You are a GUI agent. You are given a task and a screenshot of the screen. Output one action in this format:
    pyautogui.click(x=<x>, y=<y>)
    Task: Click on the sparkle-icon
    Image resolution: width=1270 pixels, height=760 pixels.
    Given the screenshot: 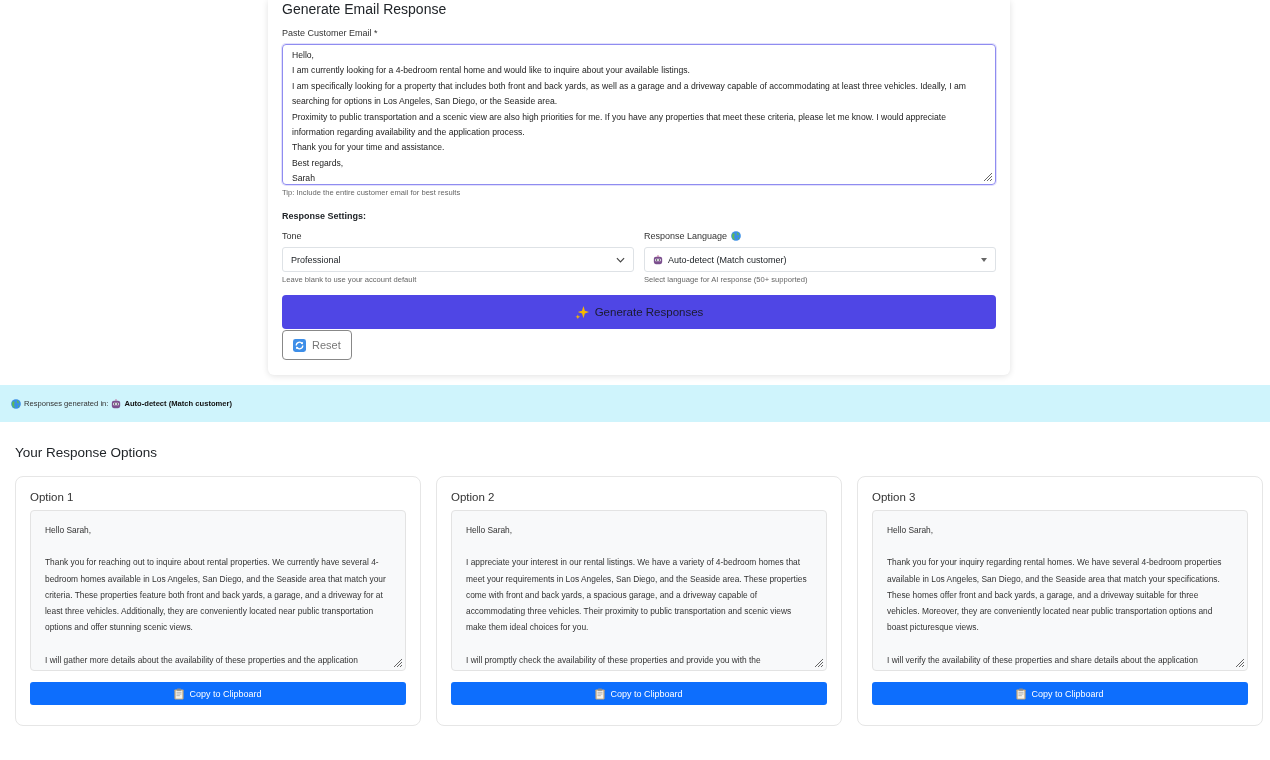 What is the action you would take?
    pyautogui.click(x=582, y=312)
    